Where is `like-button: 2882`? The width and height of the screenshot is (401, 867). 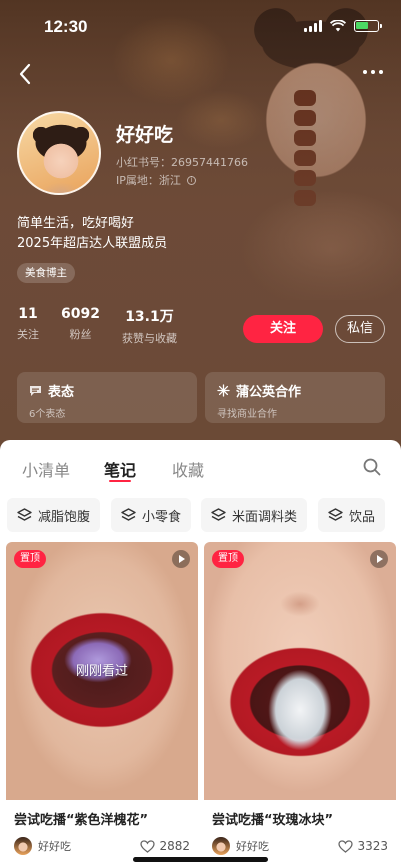 like-button: 2882 is located at coordinates (165, 846).